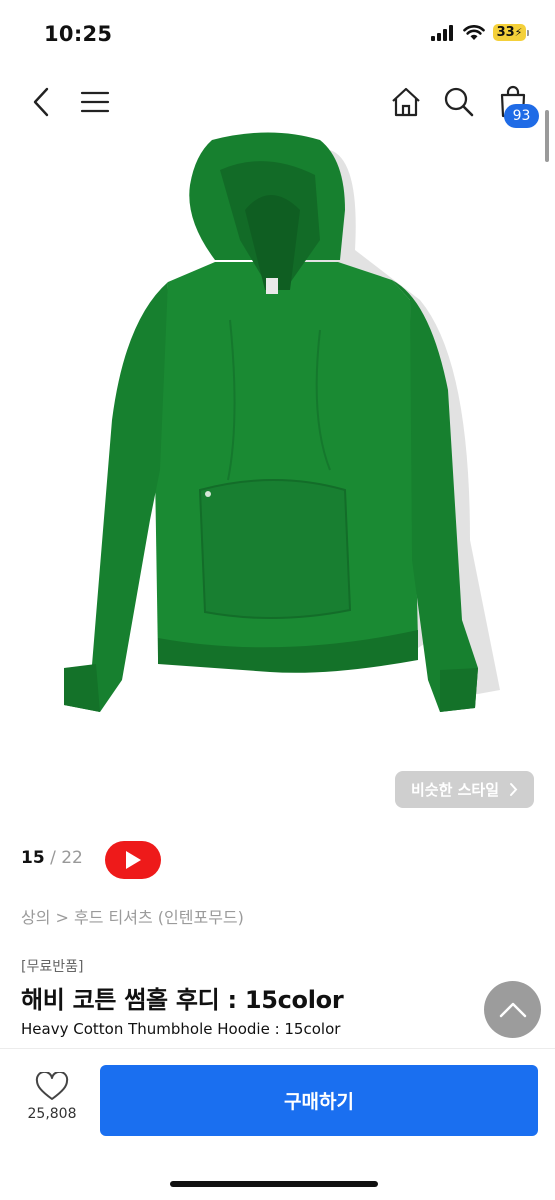 This screenshot has width=555, height=1200. I want to click on image-pager: 15 / 22, so click(52, 858).